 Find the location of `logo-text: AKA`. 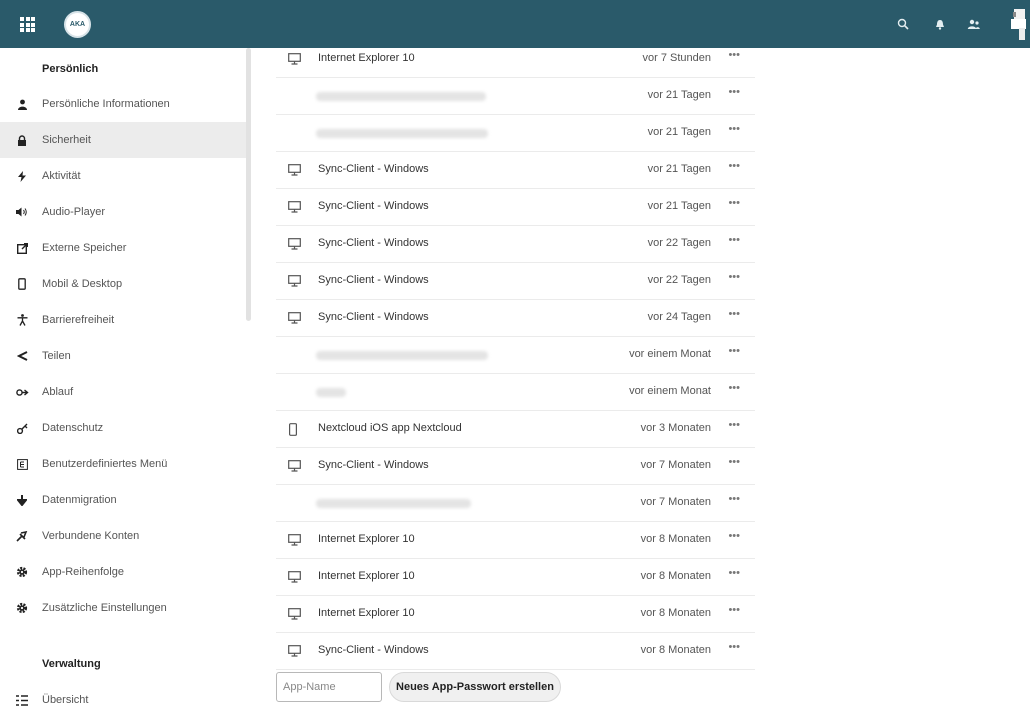

logo-text: AKA is located at coordinates (77, 24).